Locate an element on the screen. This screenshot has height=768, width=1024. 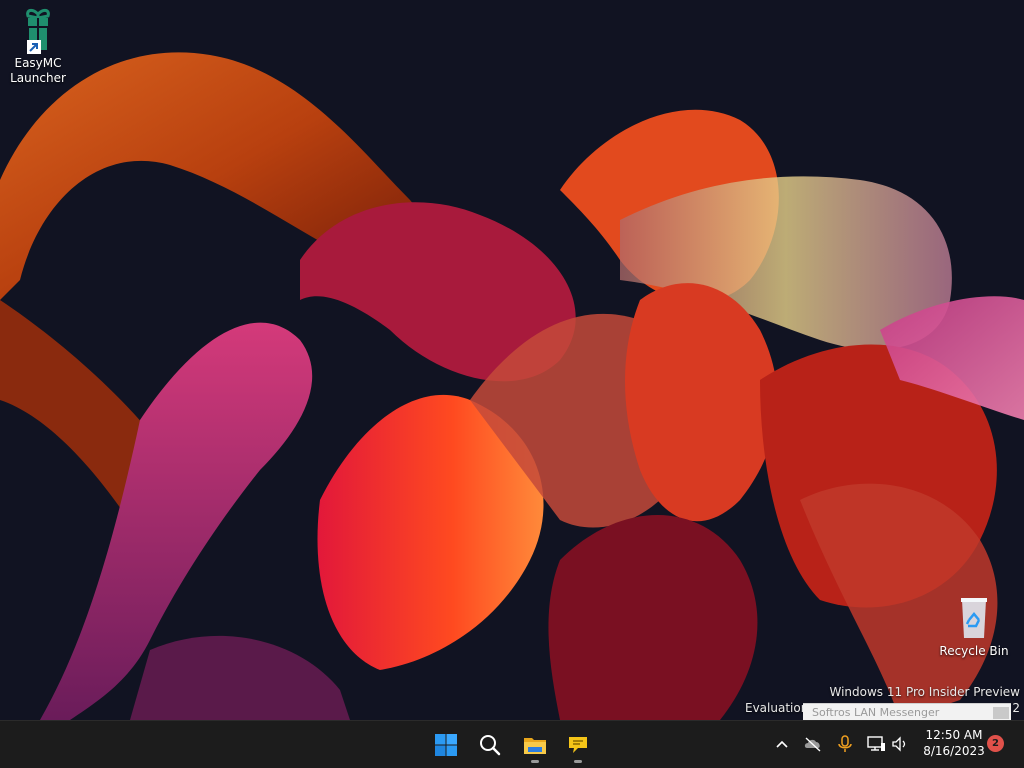
recycle-bin-icon is located at coordinates (974, 618).